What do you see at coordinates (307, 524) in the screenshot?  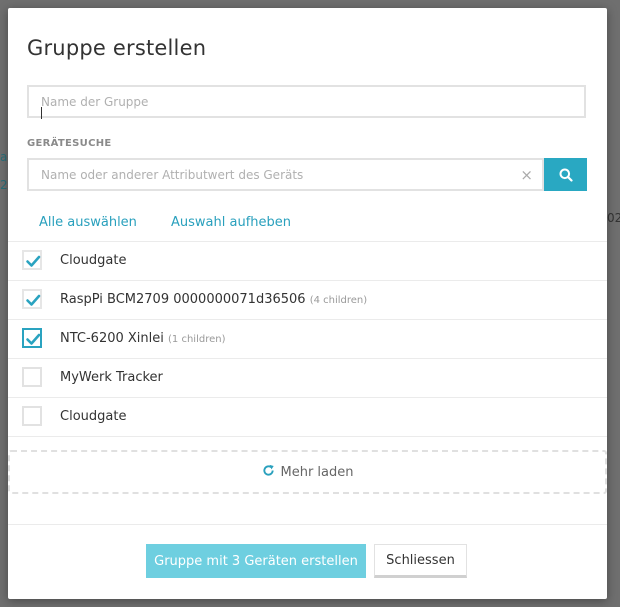 I see `footer-divider` at bounding box center [307, 524].